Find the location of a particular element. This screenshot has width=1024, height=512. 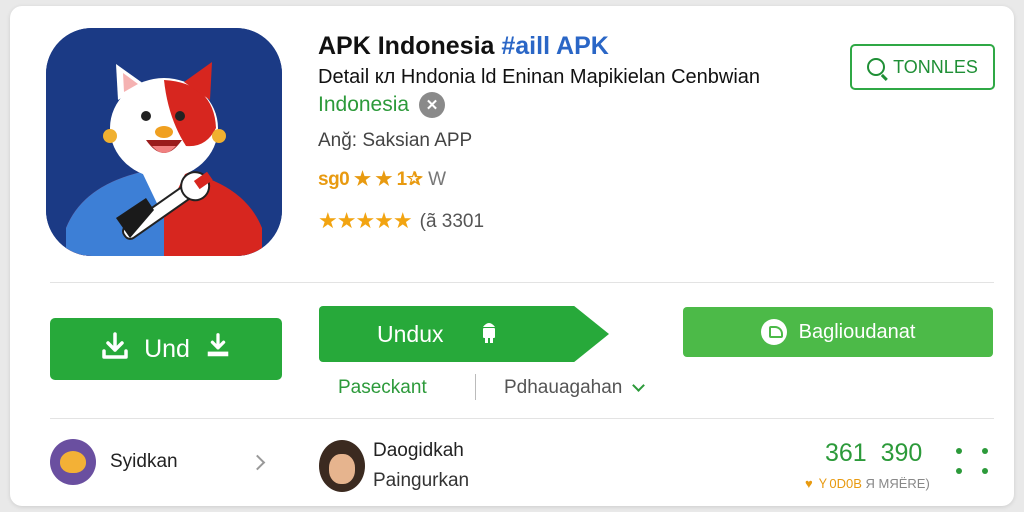

rating-stars-row: ★★★★★ (ã 3301 is located at coordinates (401, 221).